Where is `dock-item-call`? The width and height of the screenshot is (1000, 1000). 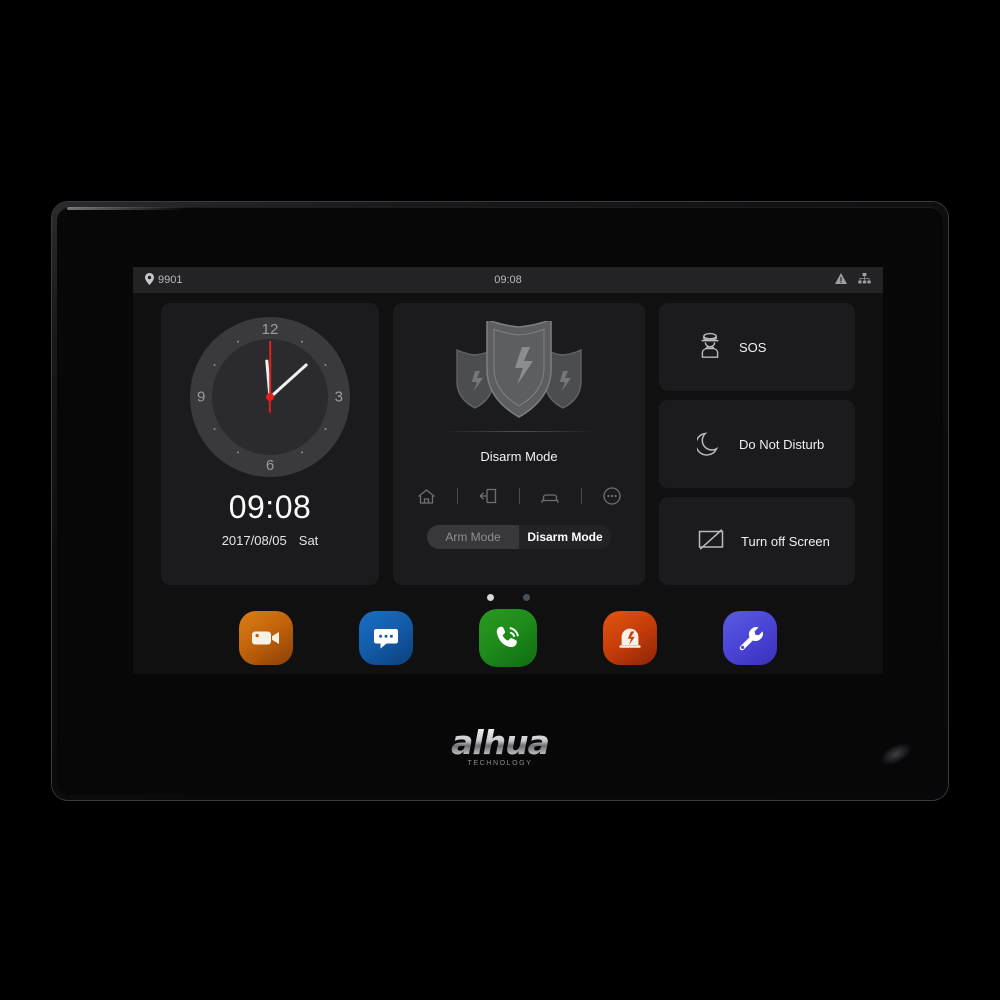 dock-item-call is located at coordinates (508, 638).